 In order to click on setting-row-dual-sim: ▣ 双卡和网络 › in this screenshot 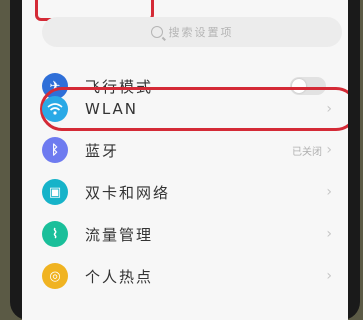, I will do `click(185, 192)`.